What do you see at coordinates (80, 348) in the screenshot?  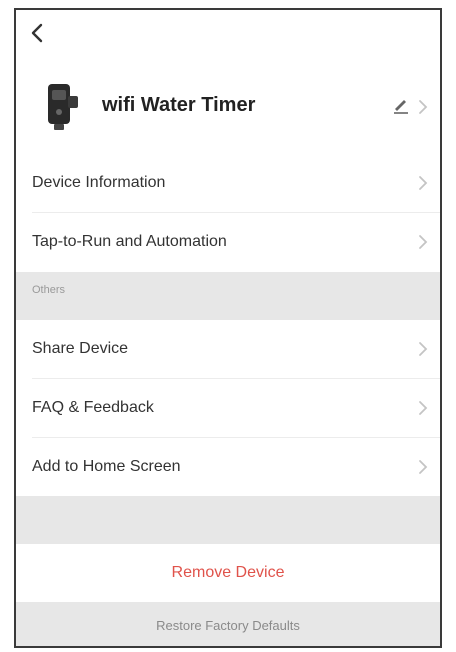 I see `row-label: Share Device` at bounding box center [80, 348].